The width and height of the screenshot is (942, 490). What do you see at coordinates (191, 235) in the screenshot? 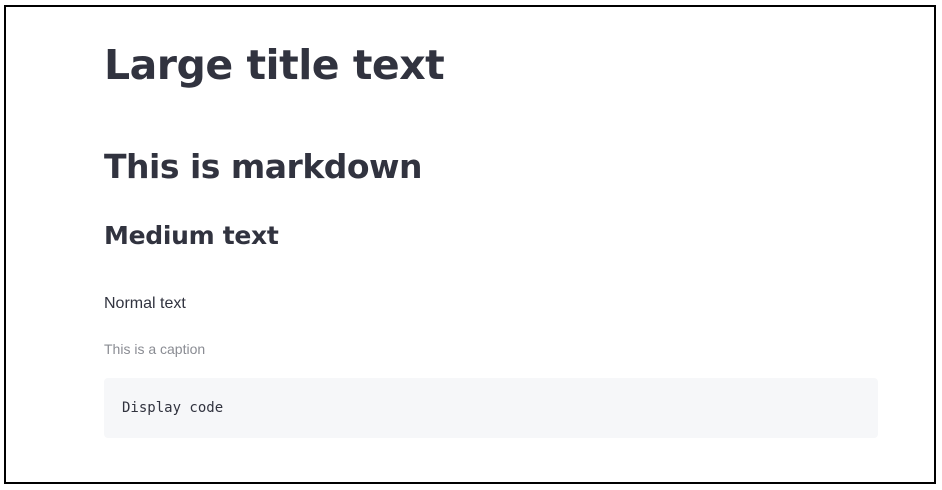
I see `medium-subheader: Medium text` at bounding box center [191, 235].